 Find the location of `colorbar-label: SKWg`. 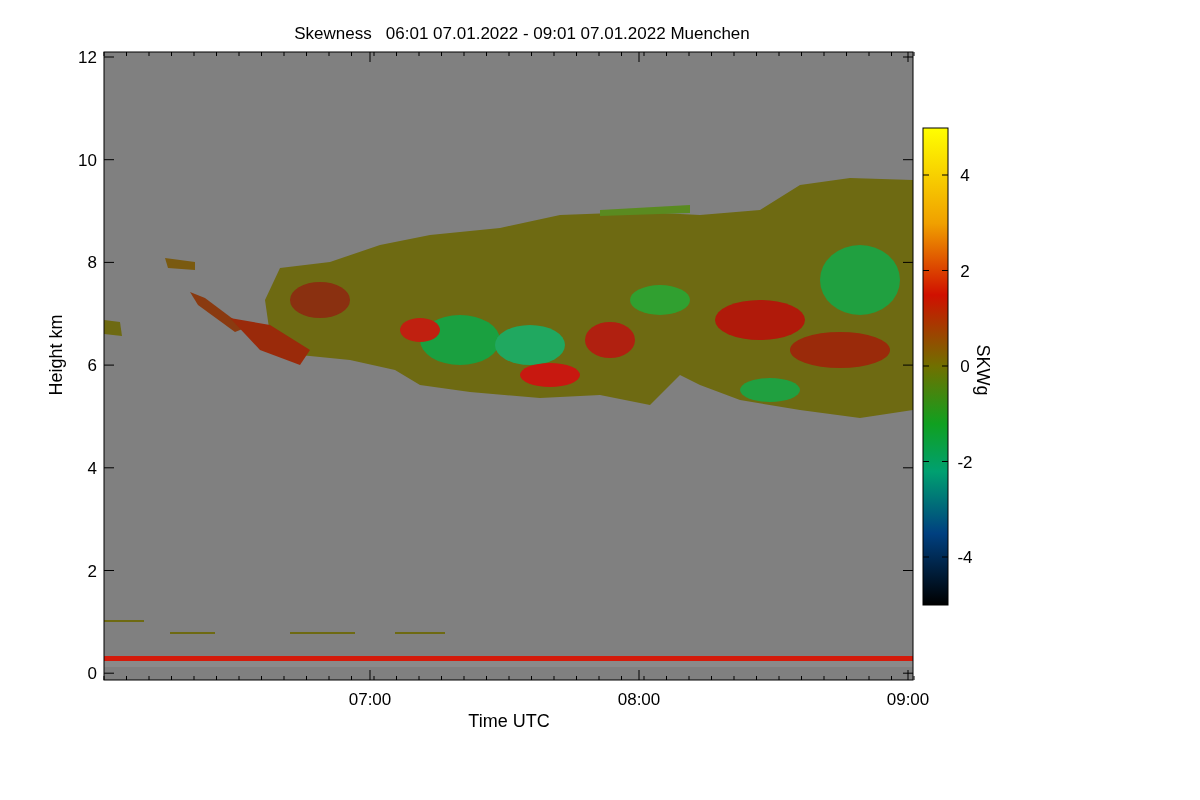

colorbar-label: SKWg is located at coordinates (983, 370).